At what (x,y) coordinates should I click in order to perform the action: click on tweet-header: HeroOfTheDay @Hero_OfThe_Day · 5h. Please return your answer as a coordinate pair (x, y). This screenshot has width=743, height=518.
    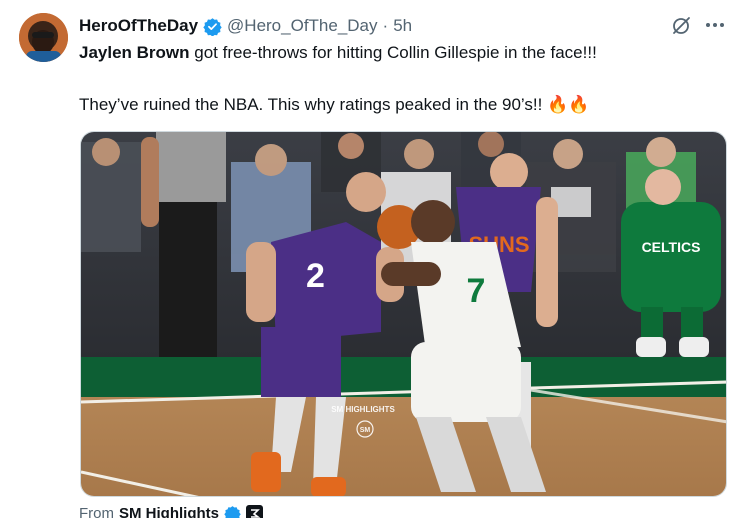
    Looking at the image, I should click on (245, 26).